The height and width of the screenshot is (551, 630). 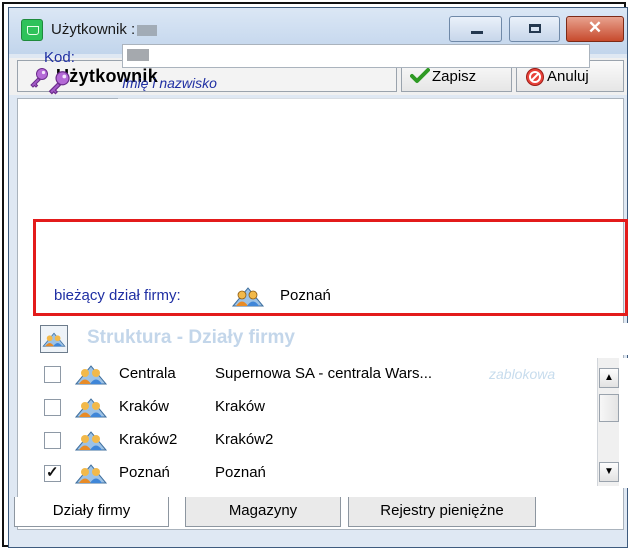 I want to click on row-name: Kraków2, so click(x=244, y=439).